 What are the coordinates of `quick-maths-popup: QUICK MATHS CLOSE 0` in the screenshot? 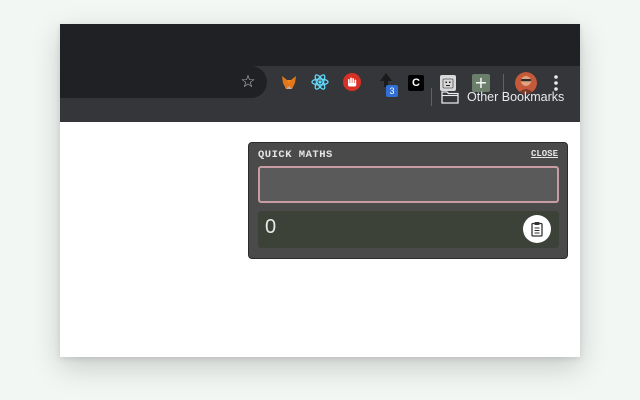 It's located at (408, 200).